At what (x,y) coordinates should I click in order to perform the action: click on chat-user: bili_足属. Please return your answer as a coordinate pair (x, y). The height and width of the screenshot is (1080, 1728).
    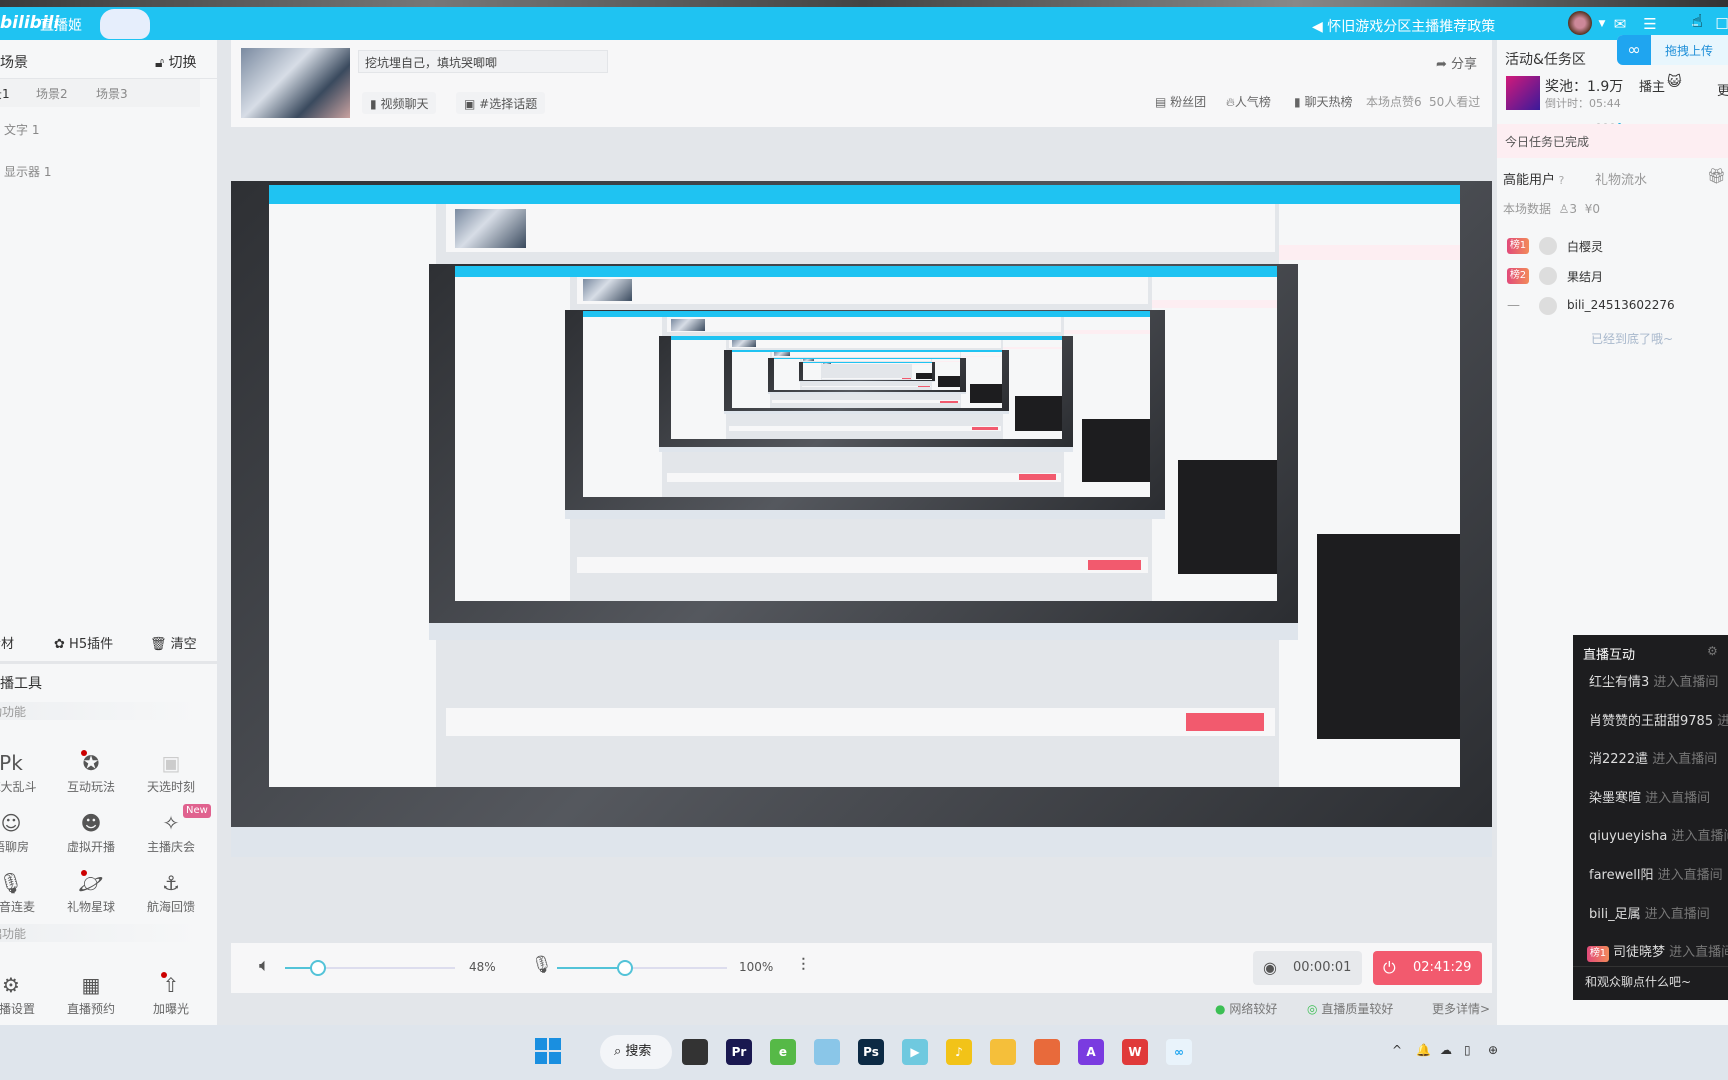
    Looking at the image, I should click on (1615, 914).